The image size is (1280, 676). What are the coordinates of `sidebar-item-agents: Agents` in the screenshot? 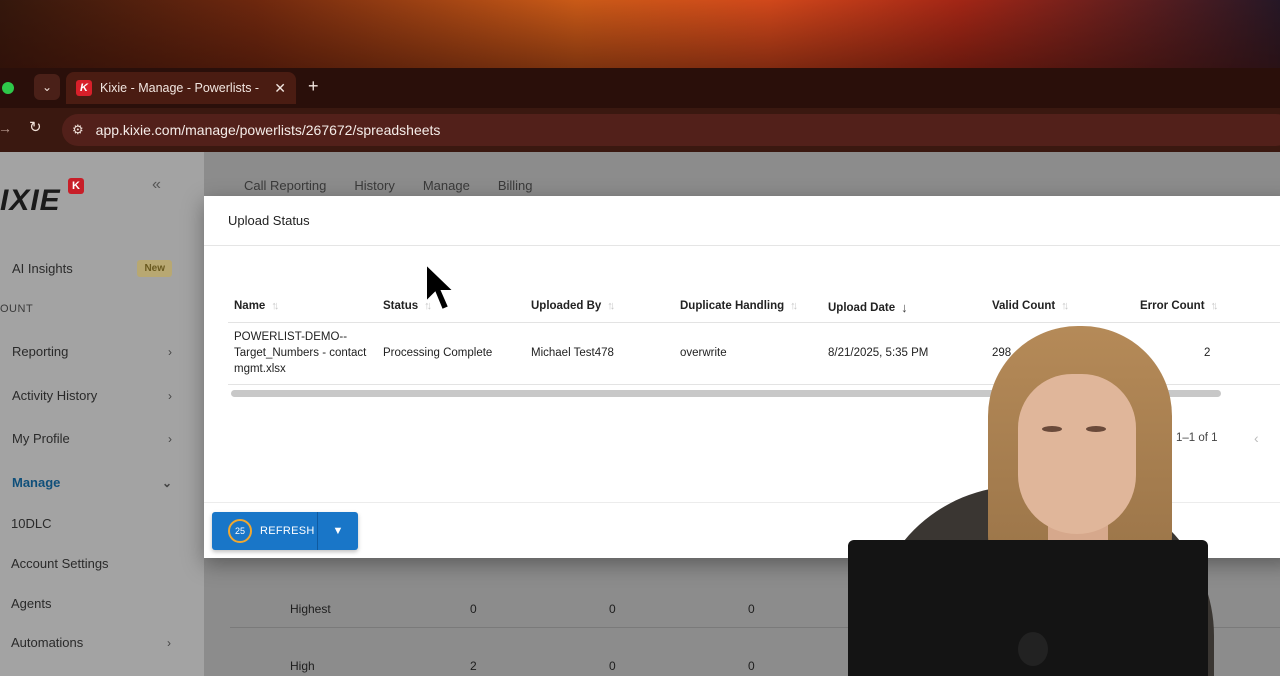 It's located at (91, 603).